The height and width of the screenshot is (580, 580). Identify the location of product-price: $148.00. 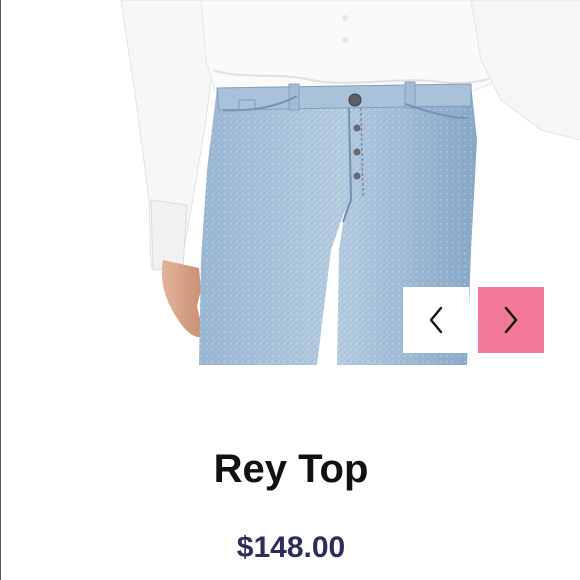
(291, 547).